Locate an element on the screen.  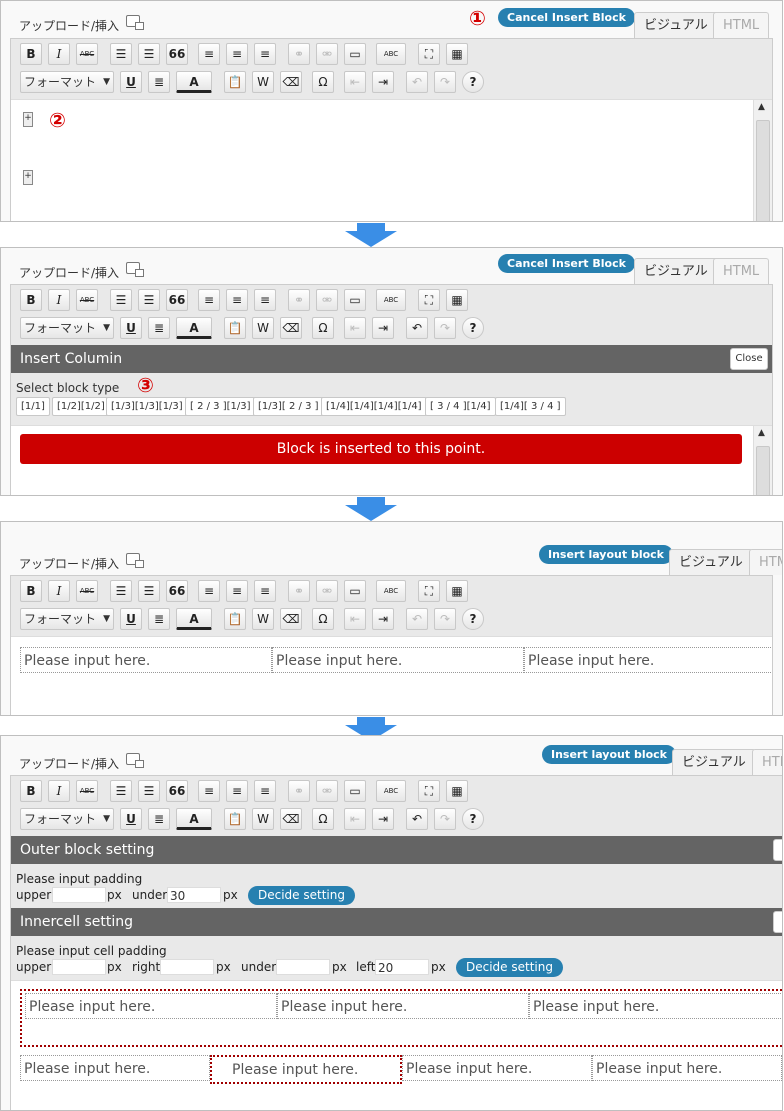
scrollbar: ▲ is located at coordinates (762, 460).